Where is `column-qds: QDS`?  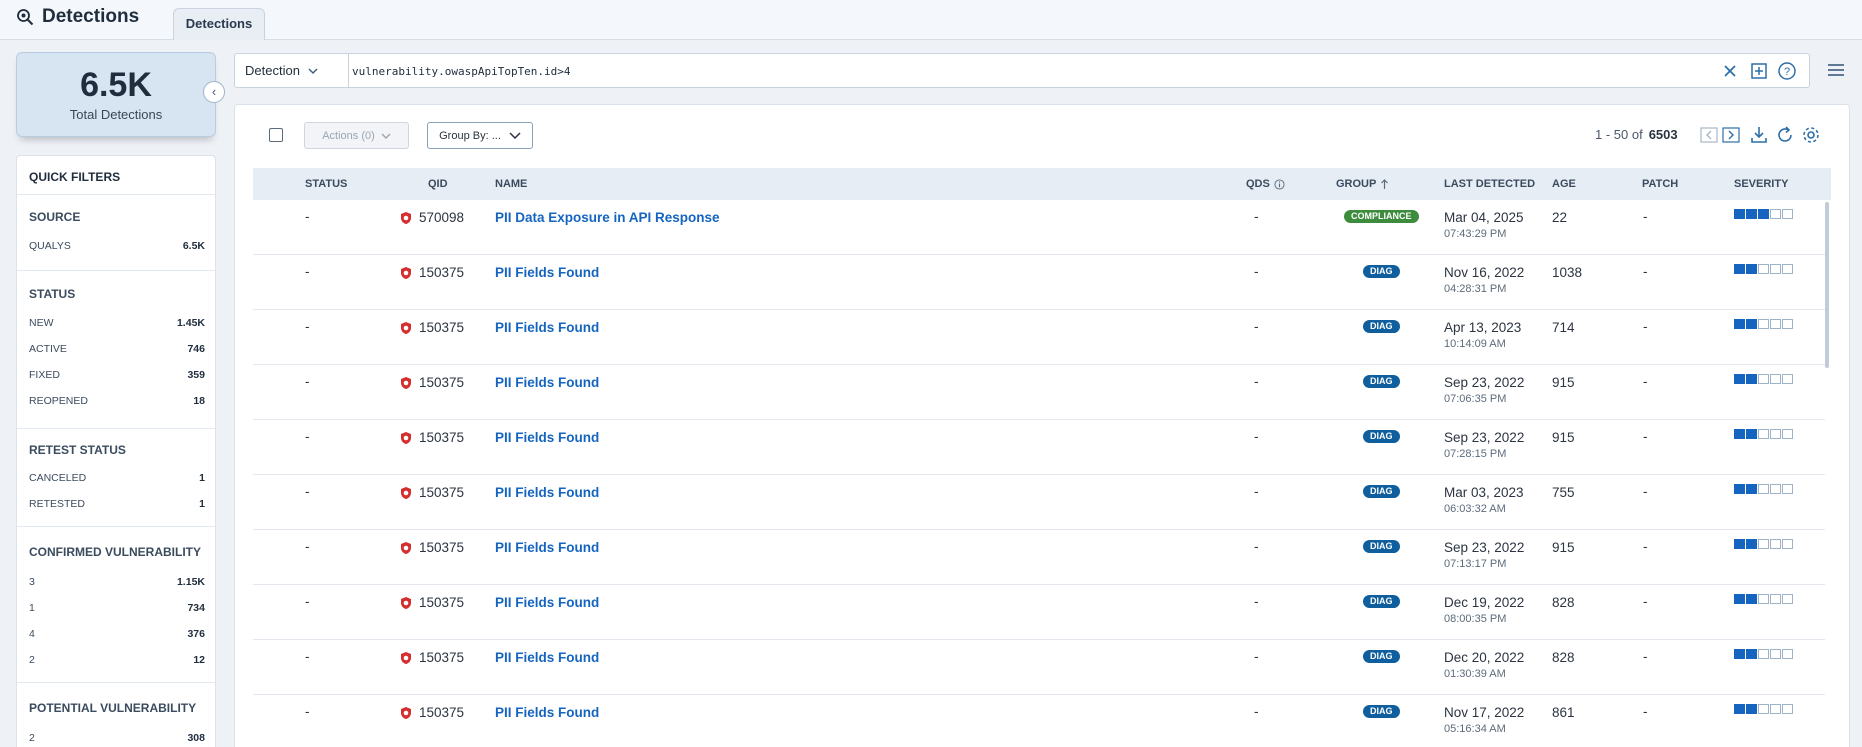 column-qds: QDS is located at coordinates (1265, 184).